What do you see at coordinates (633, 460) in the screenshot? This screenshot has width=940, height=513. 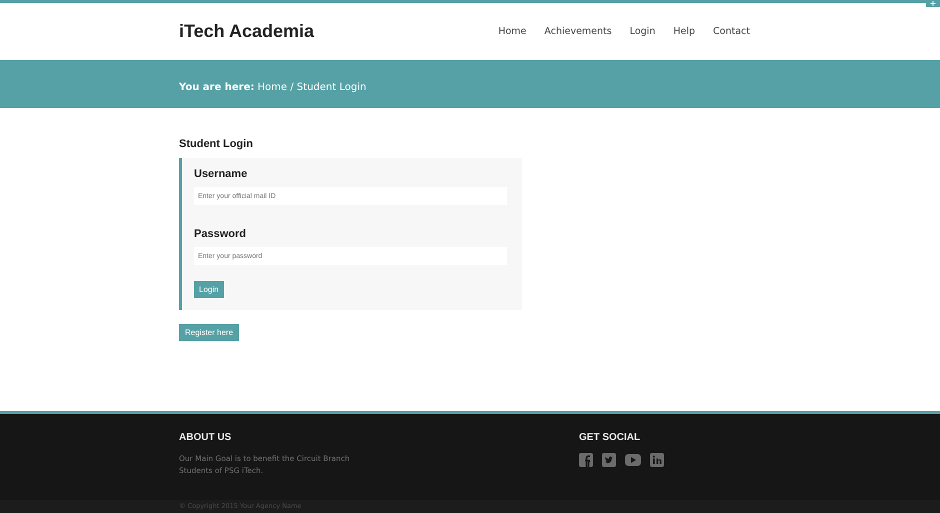 I see `play-icon` at bounding box center [633, 460].